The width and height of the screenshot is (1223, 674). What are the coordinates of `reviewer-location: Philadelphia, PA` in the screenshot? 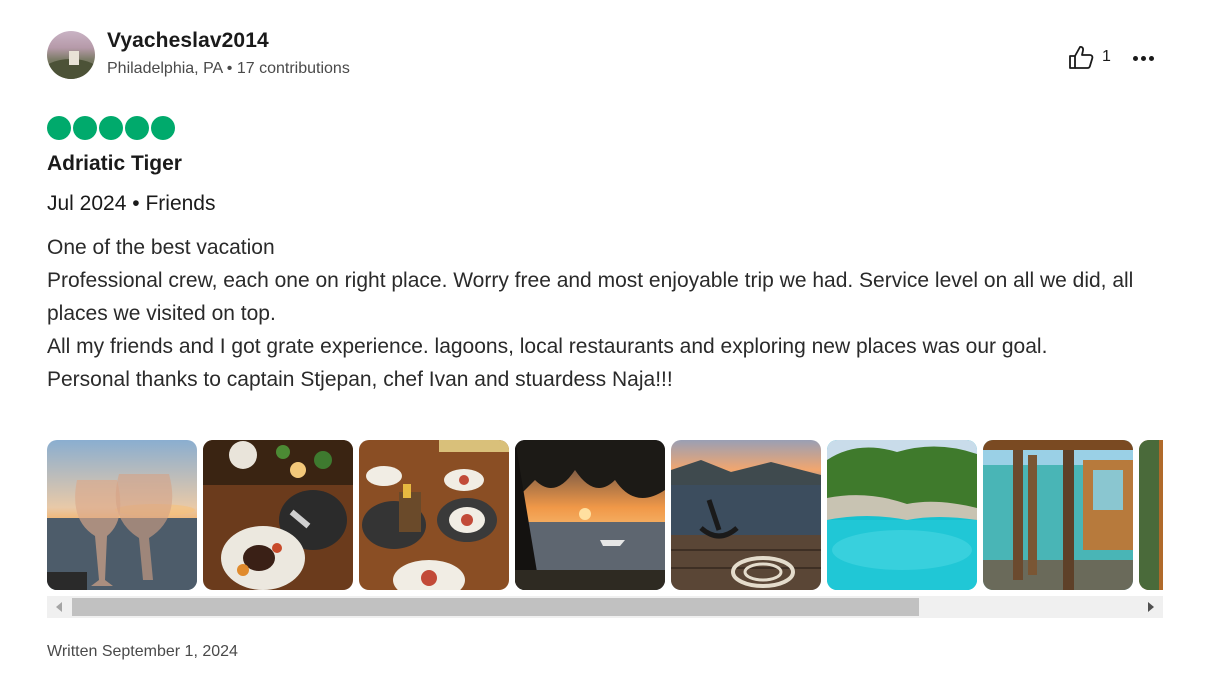 It's located at (165, 68).